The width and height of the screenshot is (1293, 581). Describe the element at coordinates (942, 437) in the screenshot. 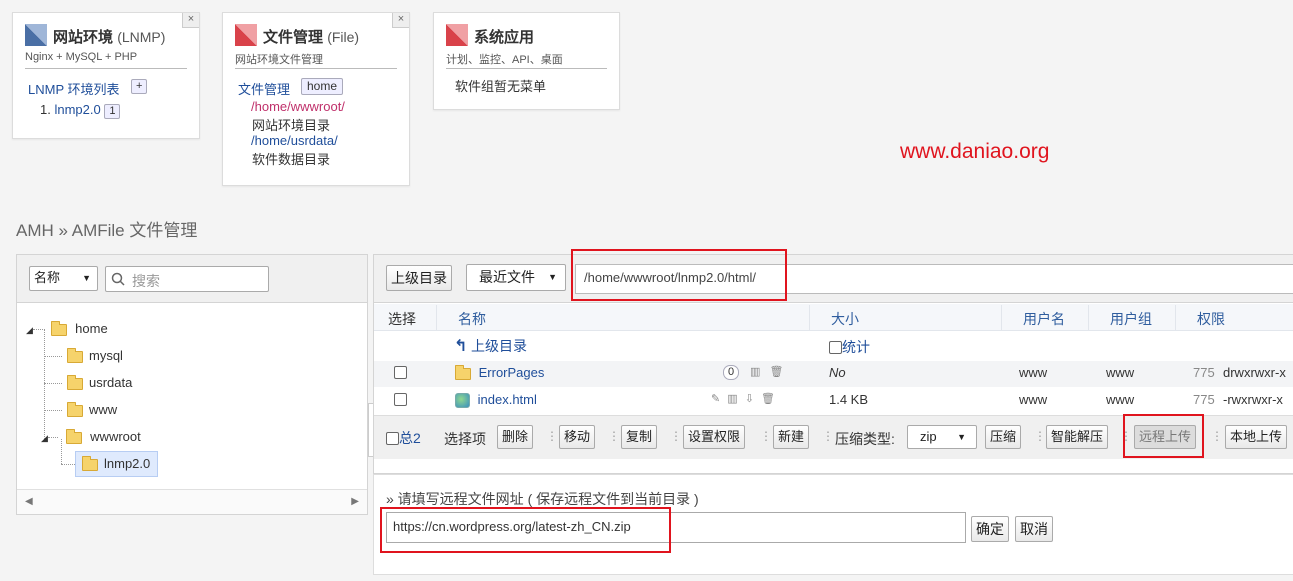

I see `compress-type-select: zip ▼` at that location.